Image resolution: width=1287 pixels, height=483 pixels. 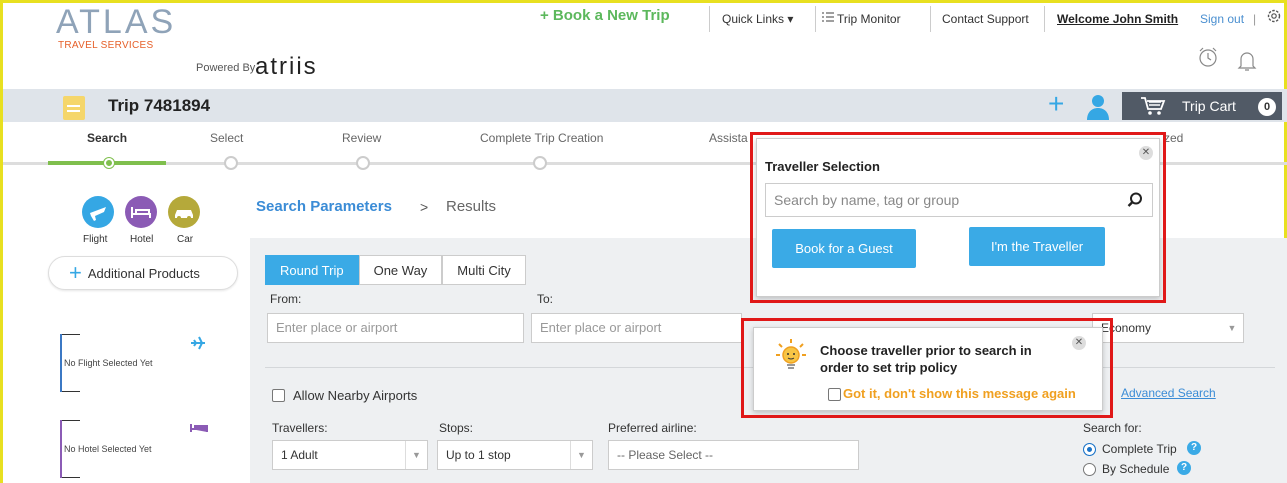 What do you see at coordinates (350, 455) in the screenshot?
I see `travellers-select: 1 Adult ▼` at bounding box center [350, 455].